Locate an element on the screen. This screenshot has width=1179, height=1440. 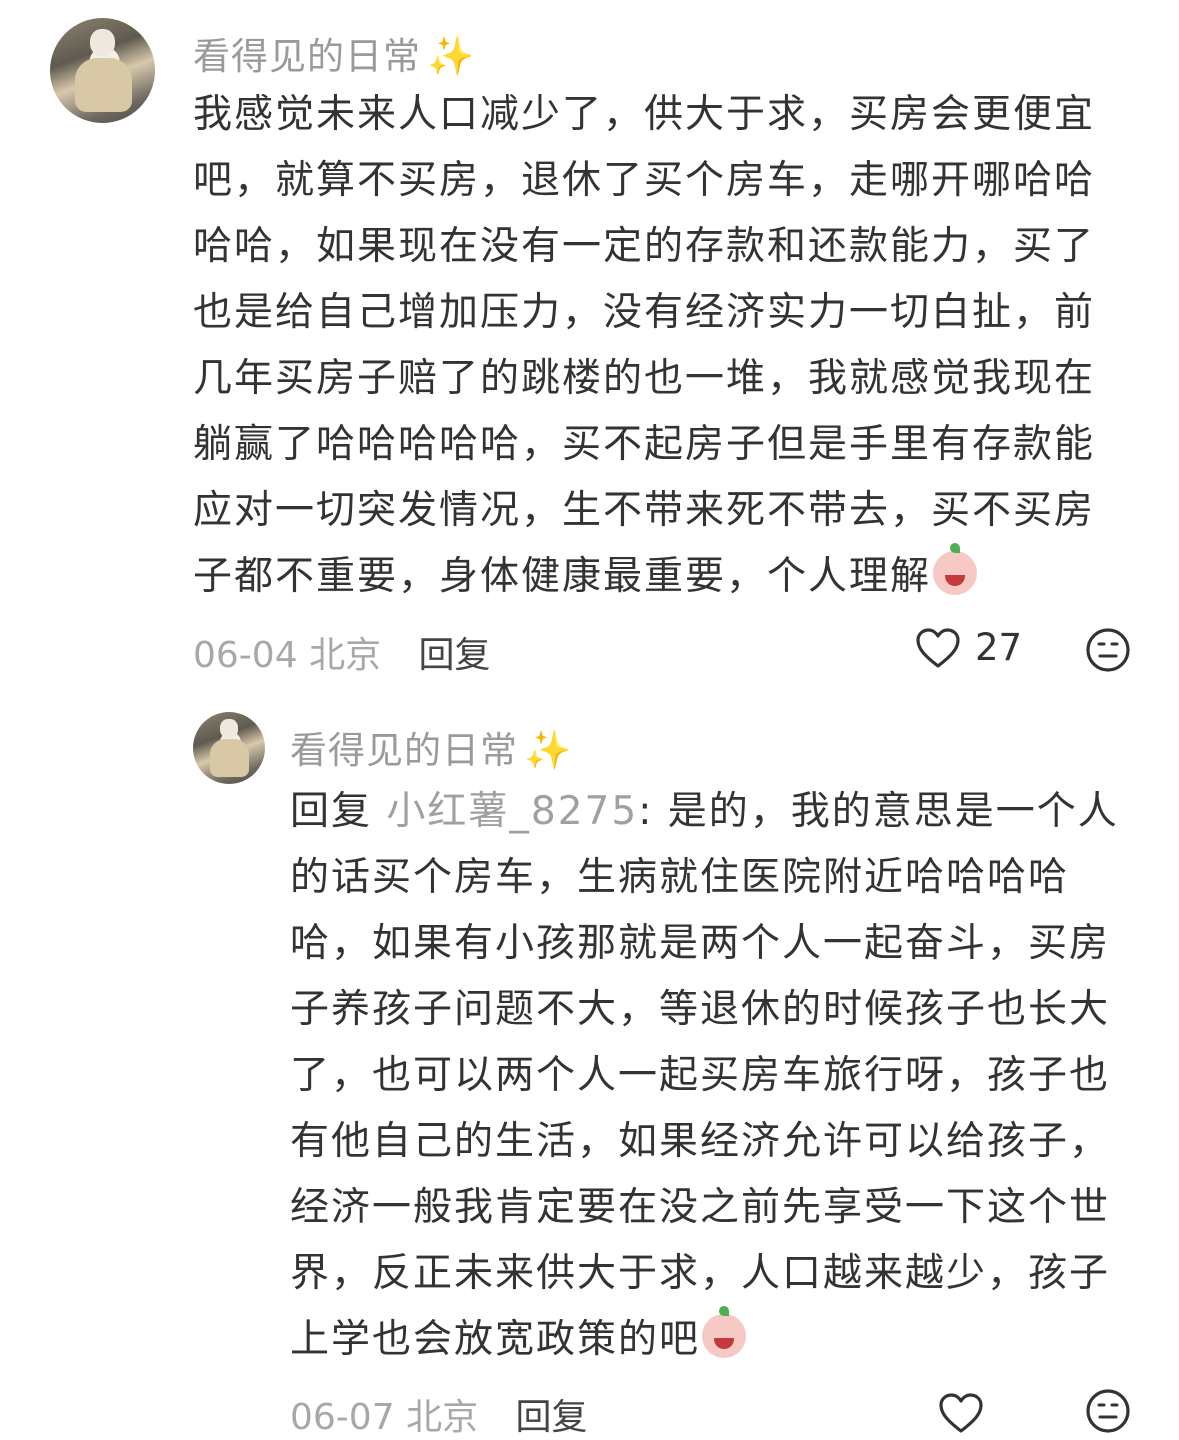
avatar is located at coordinates (102, 70).